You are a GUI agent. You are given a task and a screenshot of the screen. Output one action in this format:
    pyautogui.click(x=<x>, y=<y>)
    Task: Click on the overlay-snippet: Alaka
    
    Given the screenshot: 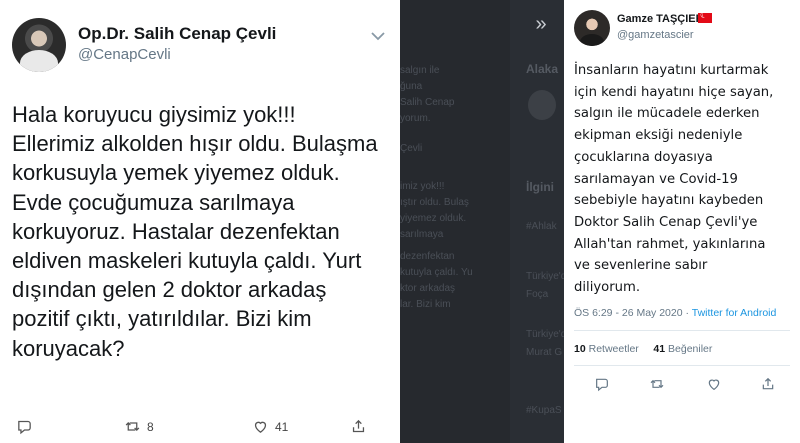 What is the action you would take?
    pyautogui.click(x=542, y=69)
    